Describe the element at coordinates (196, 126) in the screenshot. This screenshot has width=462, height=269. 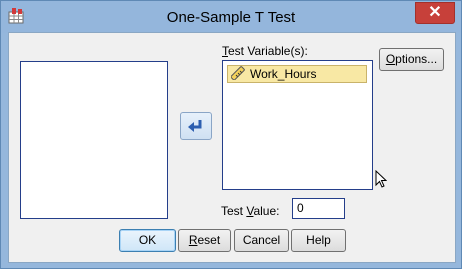
I see `move-variable-button` at that location.